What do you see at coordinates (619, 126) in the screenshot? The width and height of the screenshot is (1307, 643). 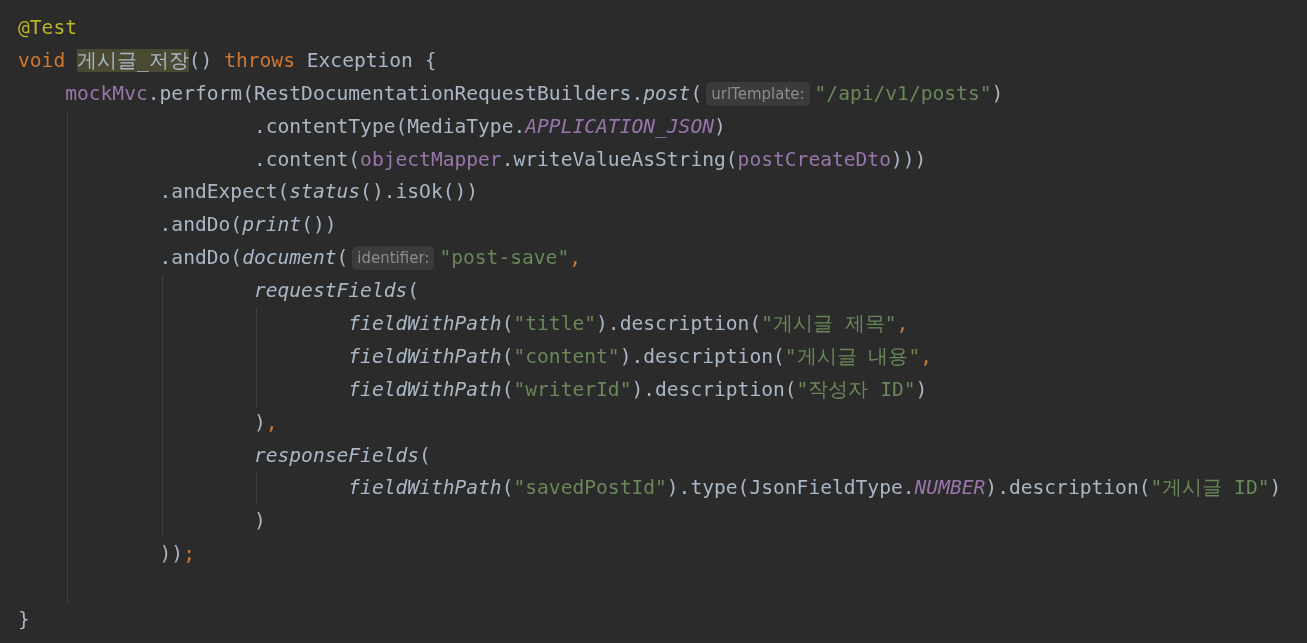 I see `constant: APPLICATION_JSON` at bounding box center [619, 126].